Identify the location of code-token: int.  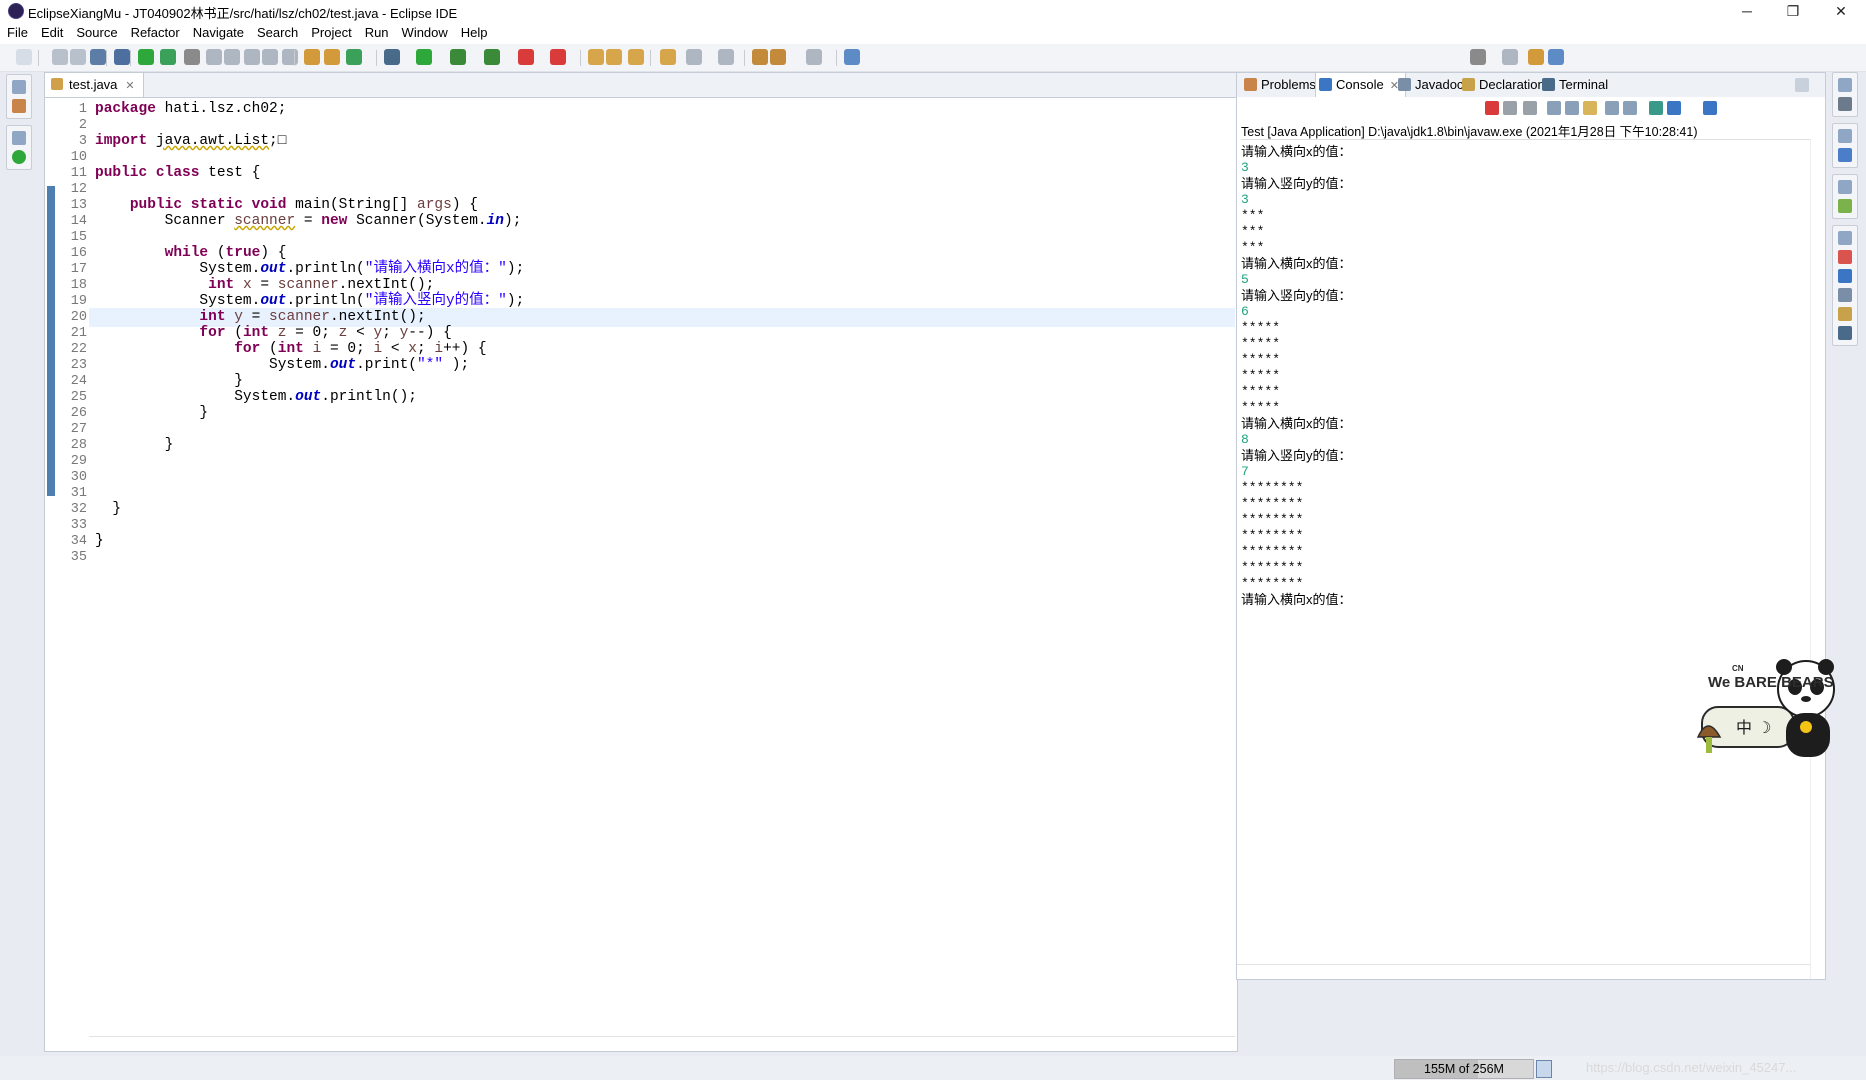
(212, 317).